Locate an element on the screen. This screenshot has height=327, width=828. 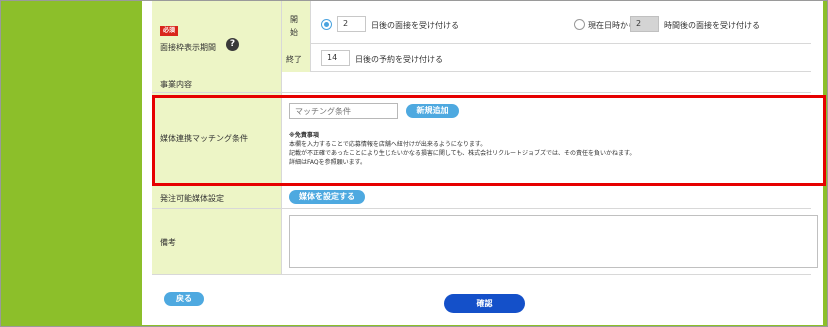
end-days-text: 日後の予約を受け付ける is located at coordinates (399, 59).